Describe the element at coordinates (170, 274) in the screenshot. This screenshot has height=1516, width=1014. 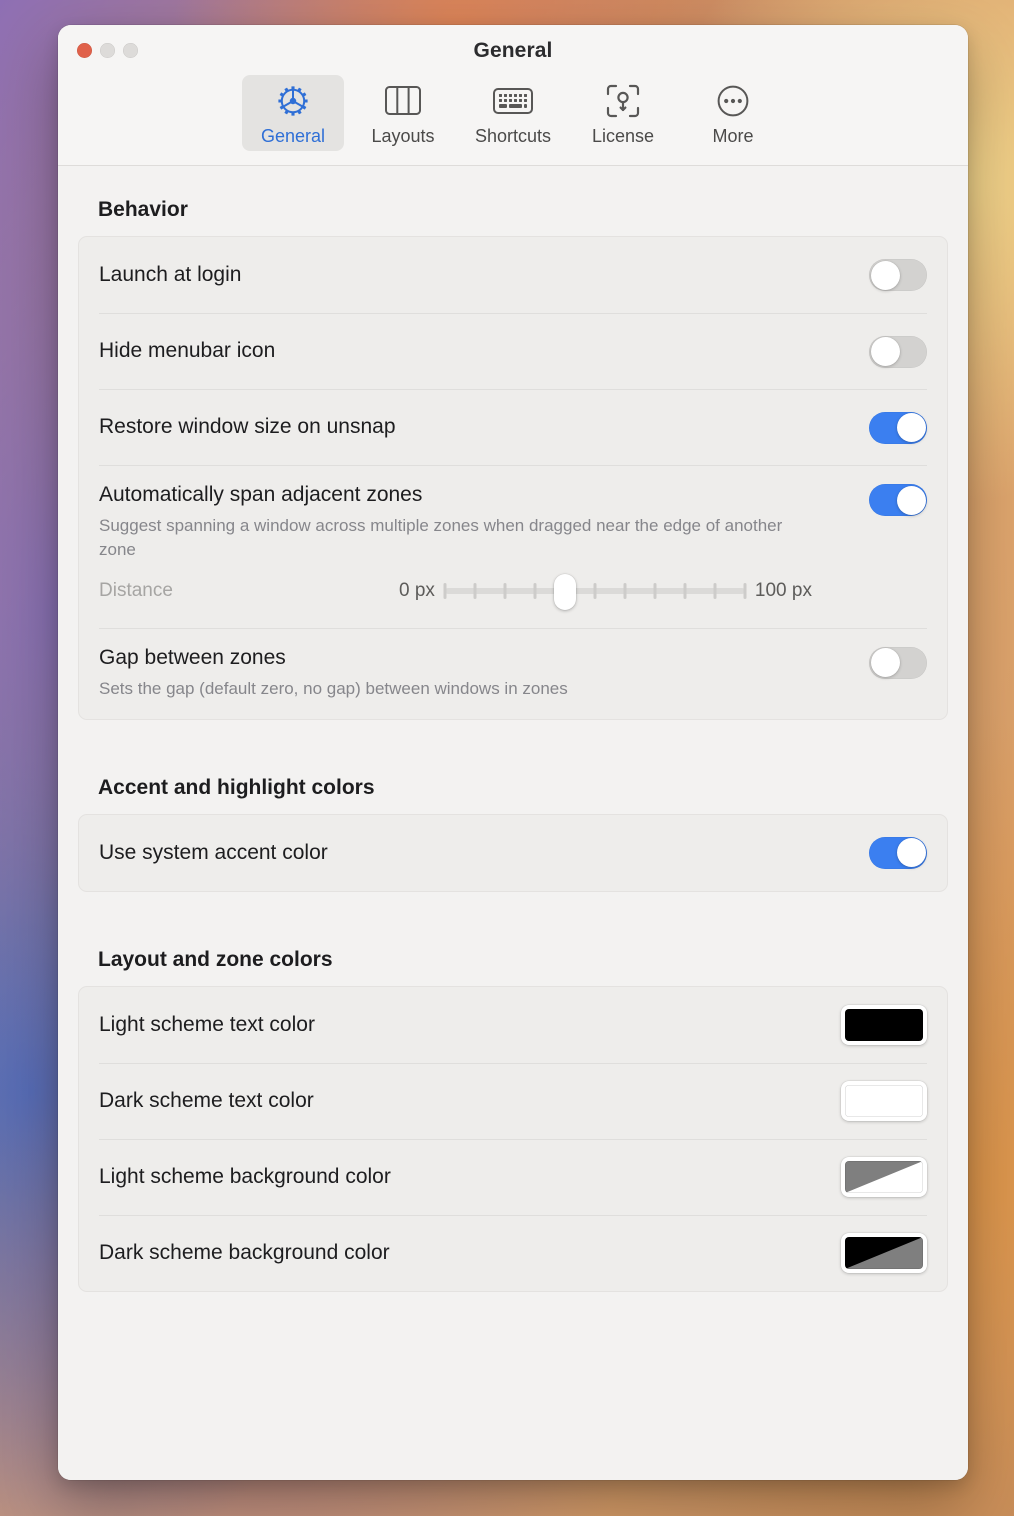
I see `row-title: Launch at login` at that location.